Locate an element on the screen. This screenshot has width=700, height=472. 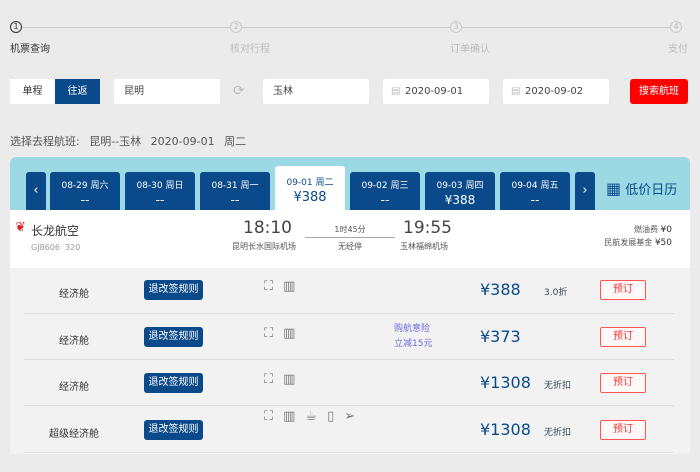
round-trip-option: 往返 is located at coordinates (77, 91).